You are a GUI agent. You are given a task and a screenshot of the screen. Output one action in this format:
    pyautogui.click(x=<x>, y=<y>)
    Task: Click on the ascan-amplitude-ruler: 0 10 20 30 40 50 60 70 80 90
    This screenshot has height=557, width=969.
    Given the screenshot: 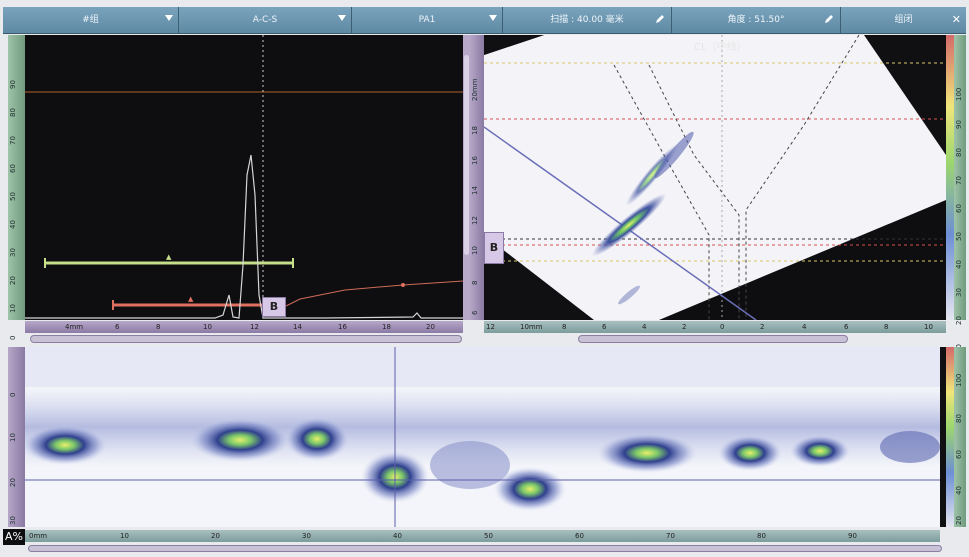 What is the action you would take?
    pyautogui.click(x=16, y=187)
    